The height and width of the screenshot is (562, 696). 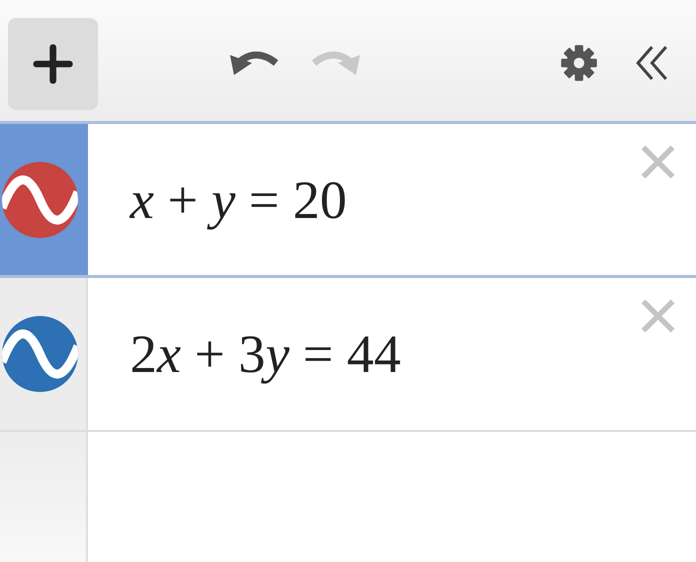 I want to click on plus-icon, so click(x=53, y=64).